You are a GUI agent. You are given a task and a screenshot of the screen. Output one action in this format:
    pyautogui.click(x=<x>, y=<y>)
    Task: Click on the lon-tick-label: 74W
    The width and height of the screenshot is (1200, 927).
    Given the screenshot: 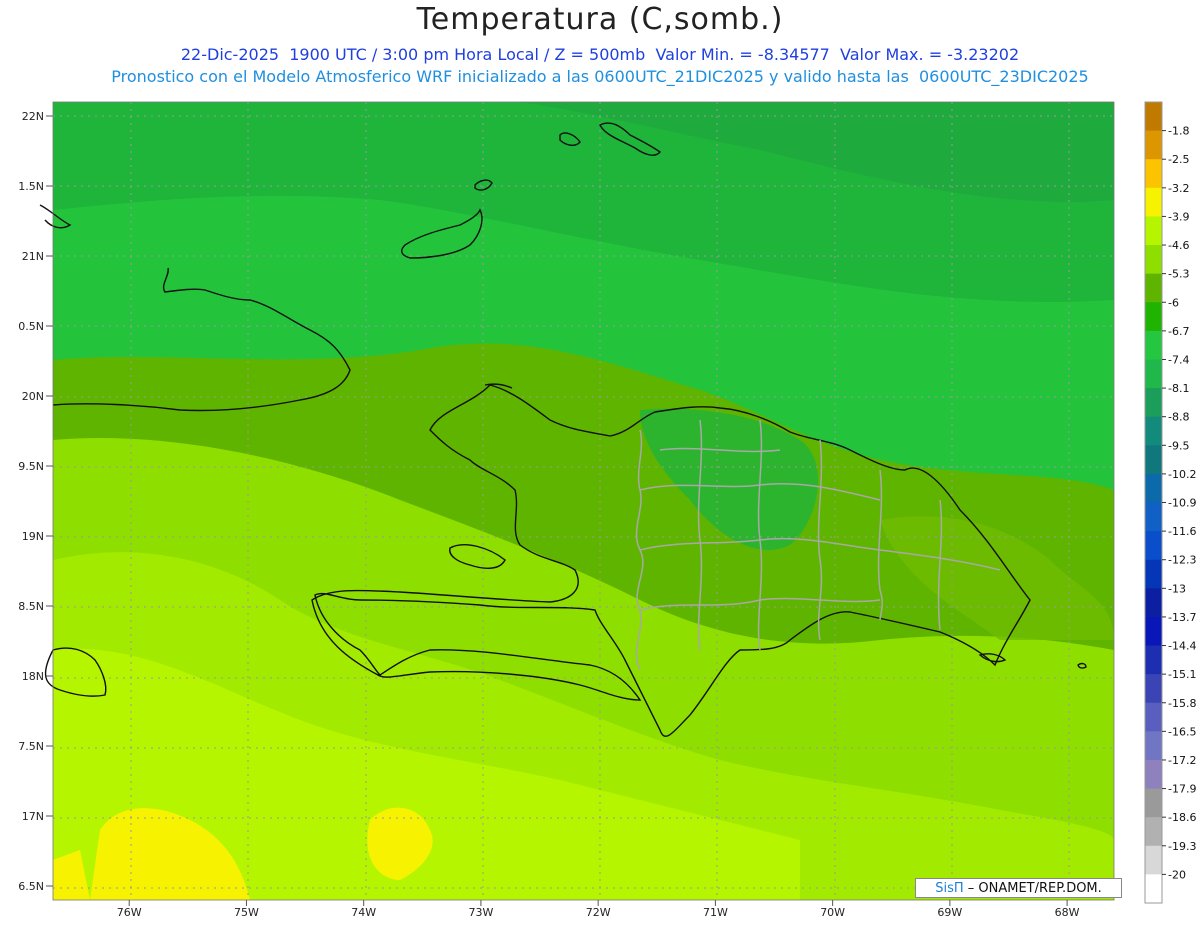 What is the action you would take?
    pyautogui.click(x=363, y=912)
    